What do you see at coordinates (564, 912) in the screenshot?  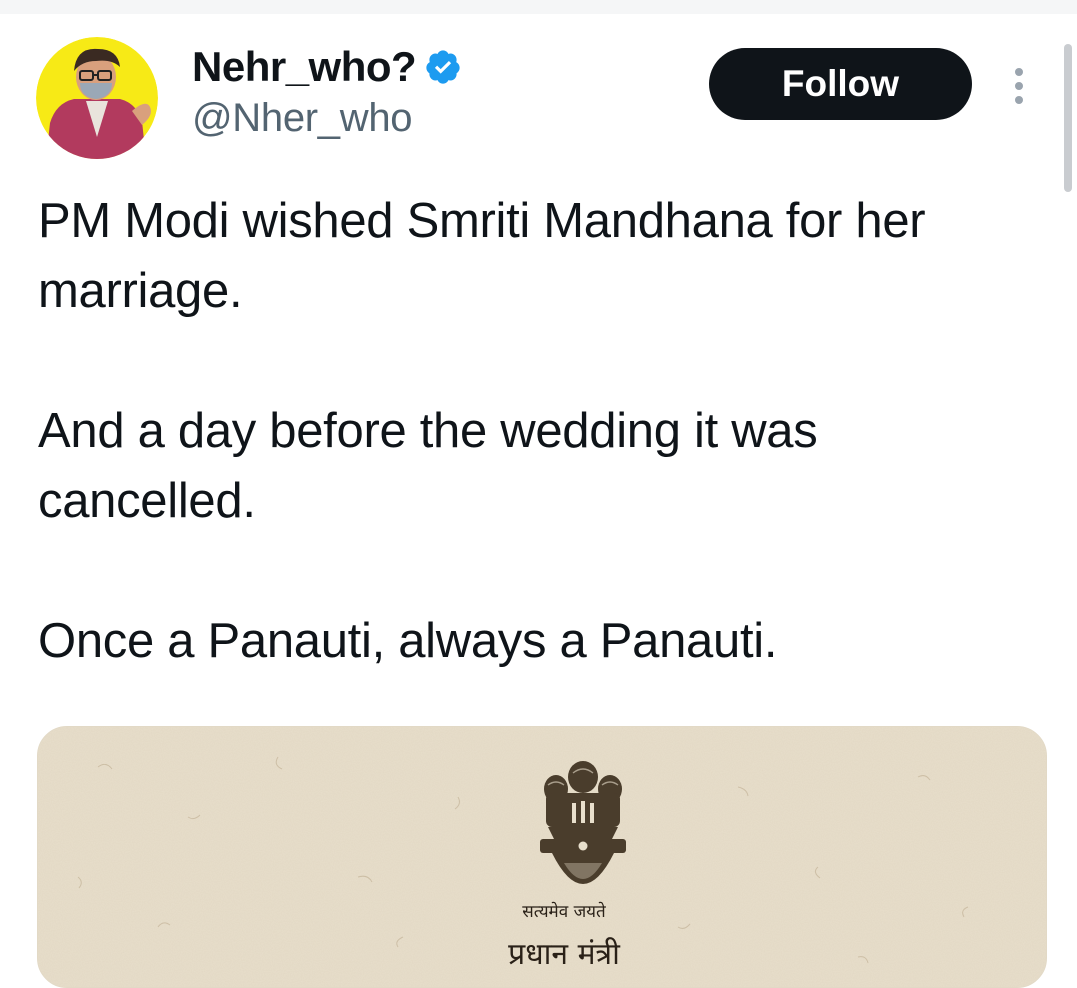 I see `emblem-motto: सत्यमेव जयते` at bounding box center [564, 912].